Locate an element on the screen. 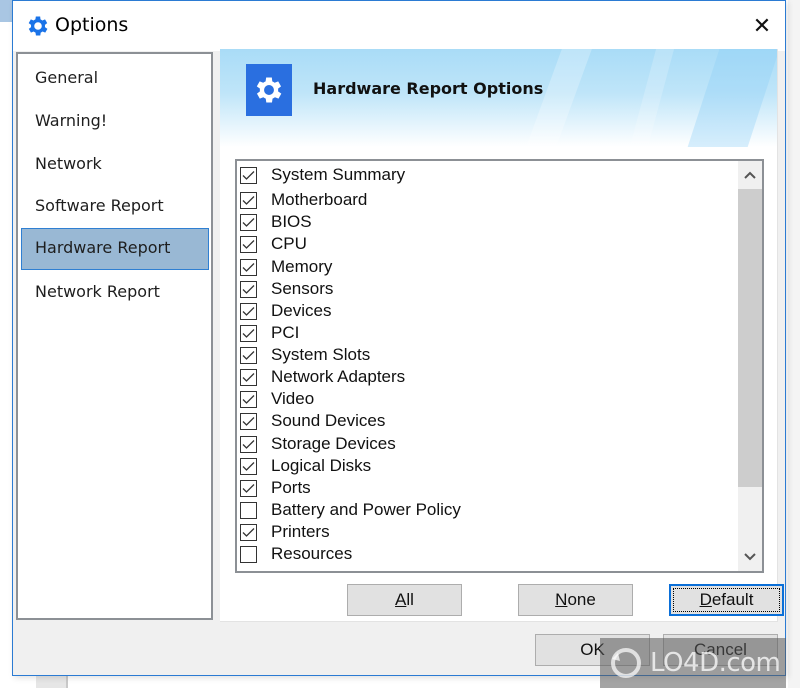 The image size is (800, 688). checklist-item: BIOS is located at coordinates (276, 222).